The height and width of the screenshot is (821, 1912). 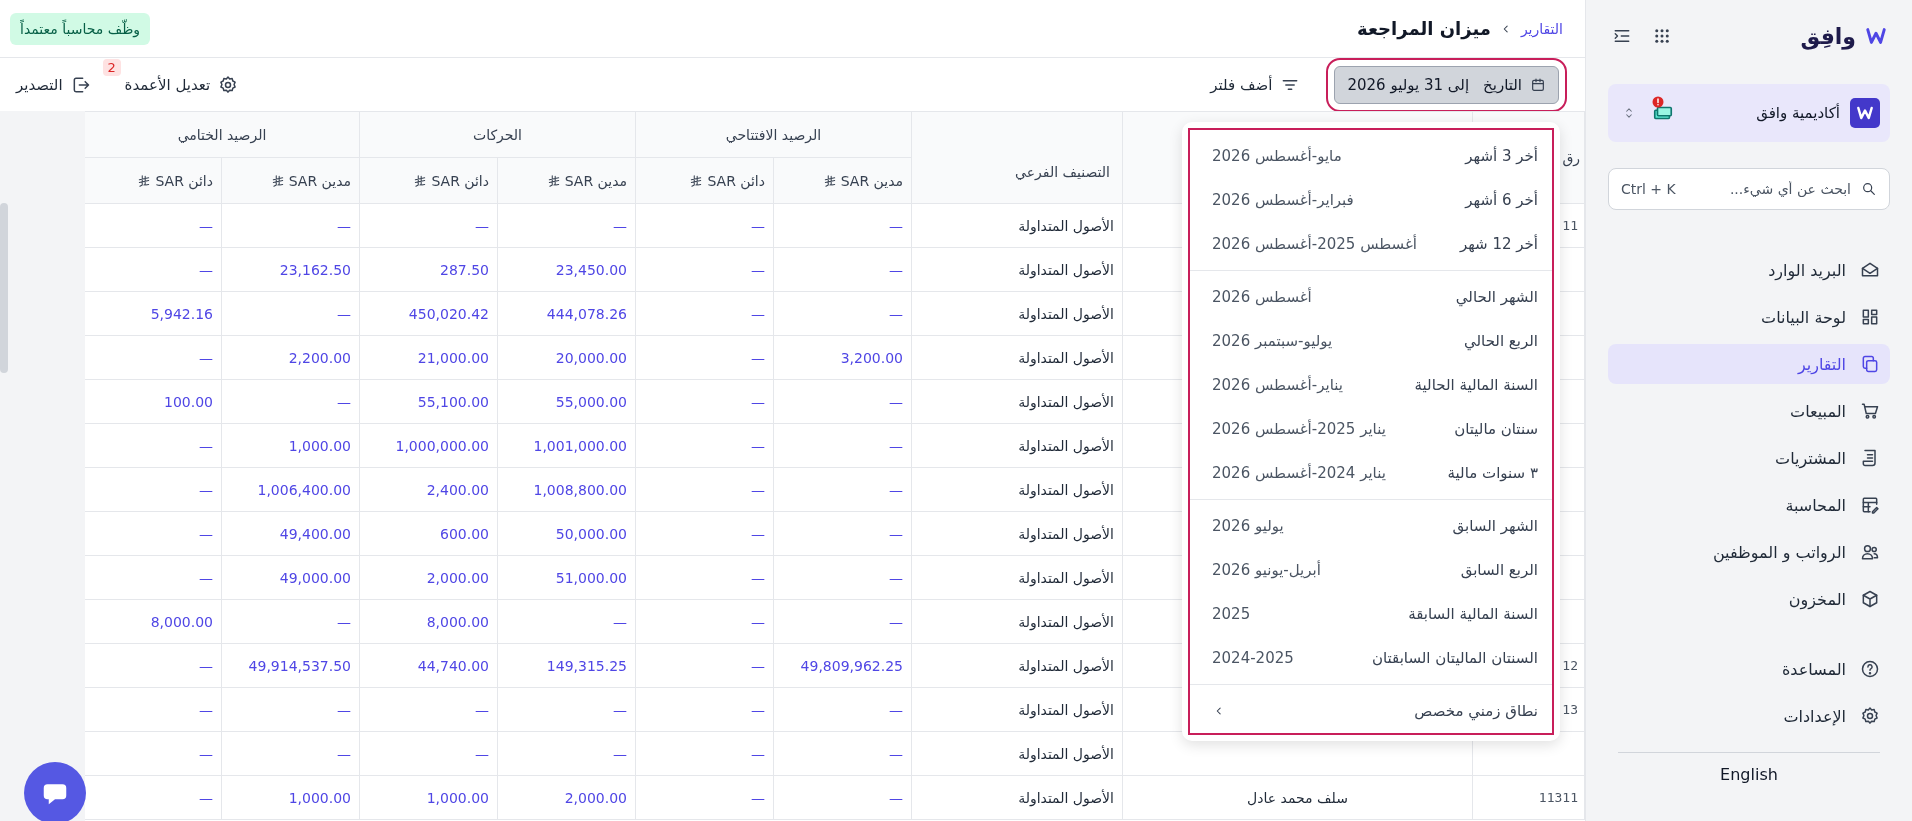 I want to click on menu-item: ٣ سنوات مالية, so click(x=1492, y=473).